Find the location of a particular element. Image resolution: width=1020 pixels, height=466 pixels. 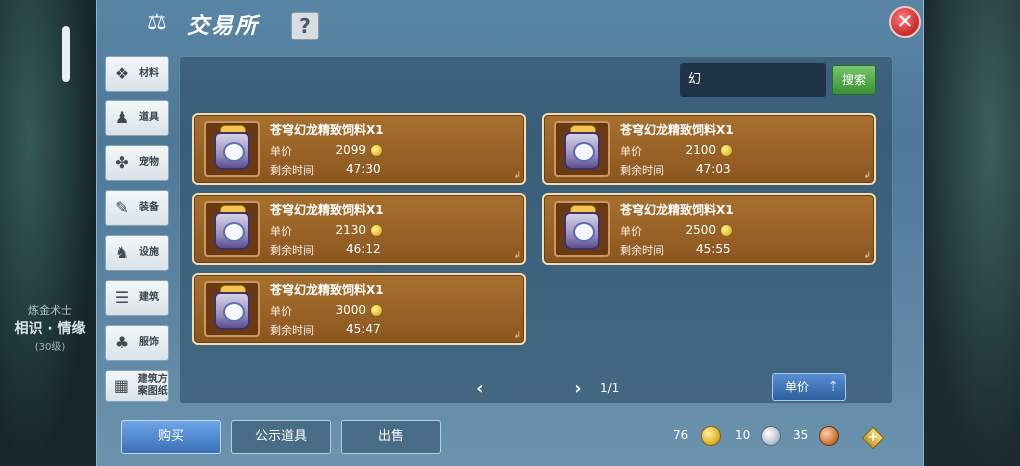

listing-card: 苍穹幻龙精致饲料X1 单价 3000 剩余时间 45:47 ↲ is located at coordinates (359, 309).